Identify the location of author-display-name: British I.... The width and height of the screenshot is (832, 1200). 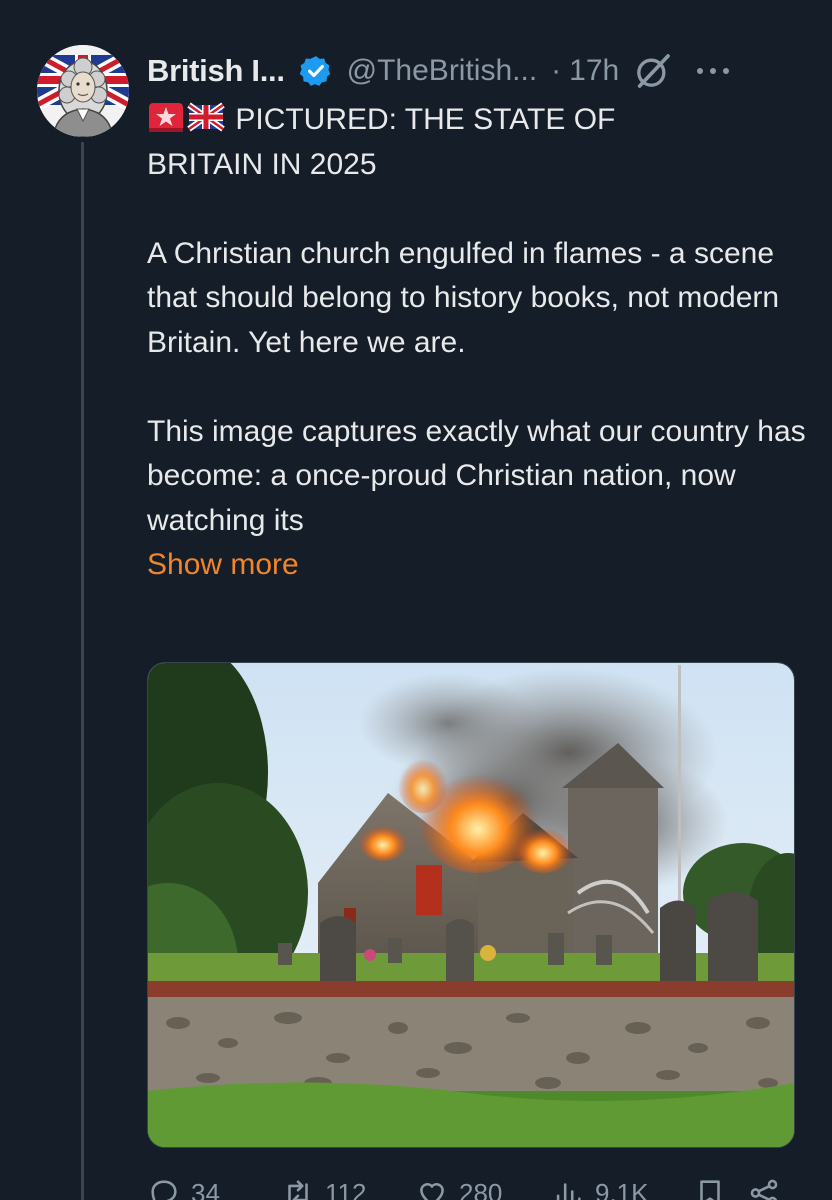
(216, 71).